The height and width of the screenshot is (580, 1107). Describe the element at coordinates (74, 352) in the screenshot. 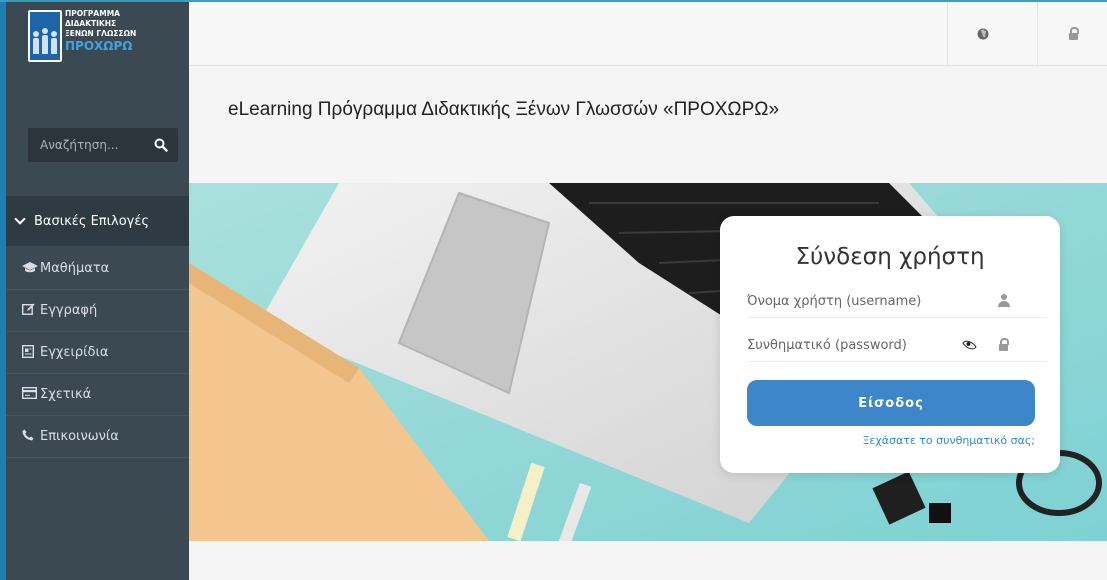

I see `sidebar-item-label: Εγχειρίδια` at that location.